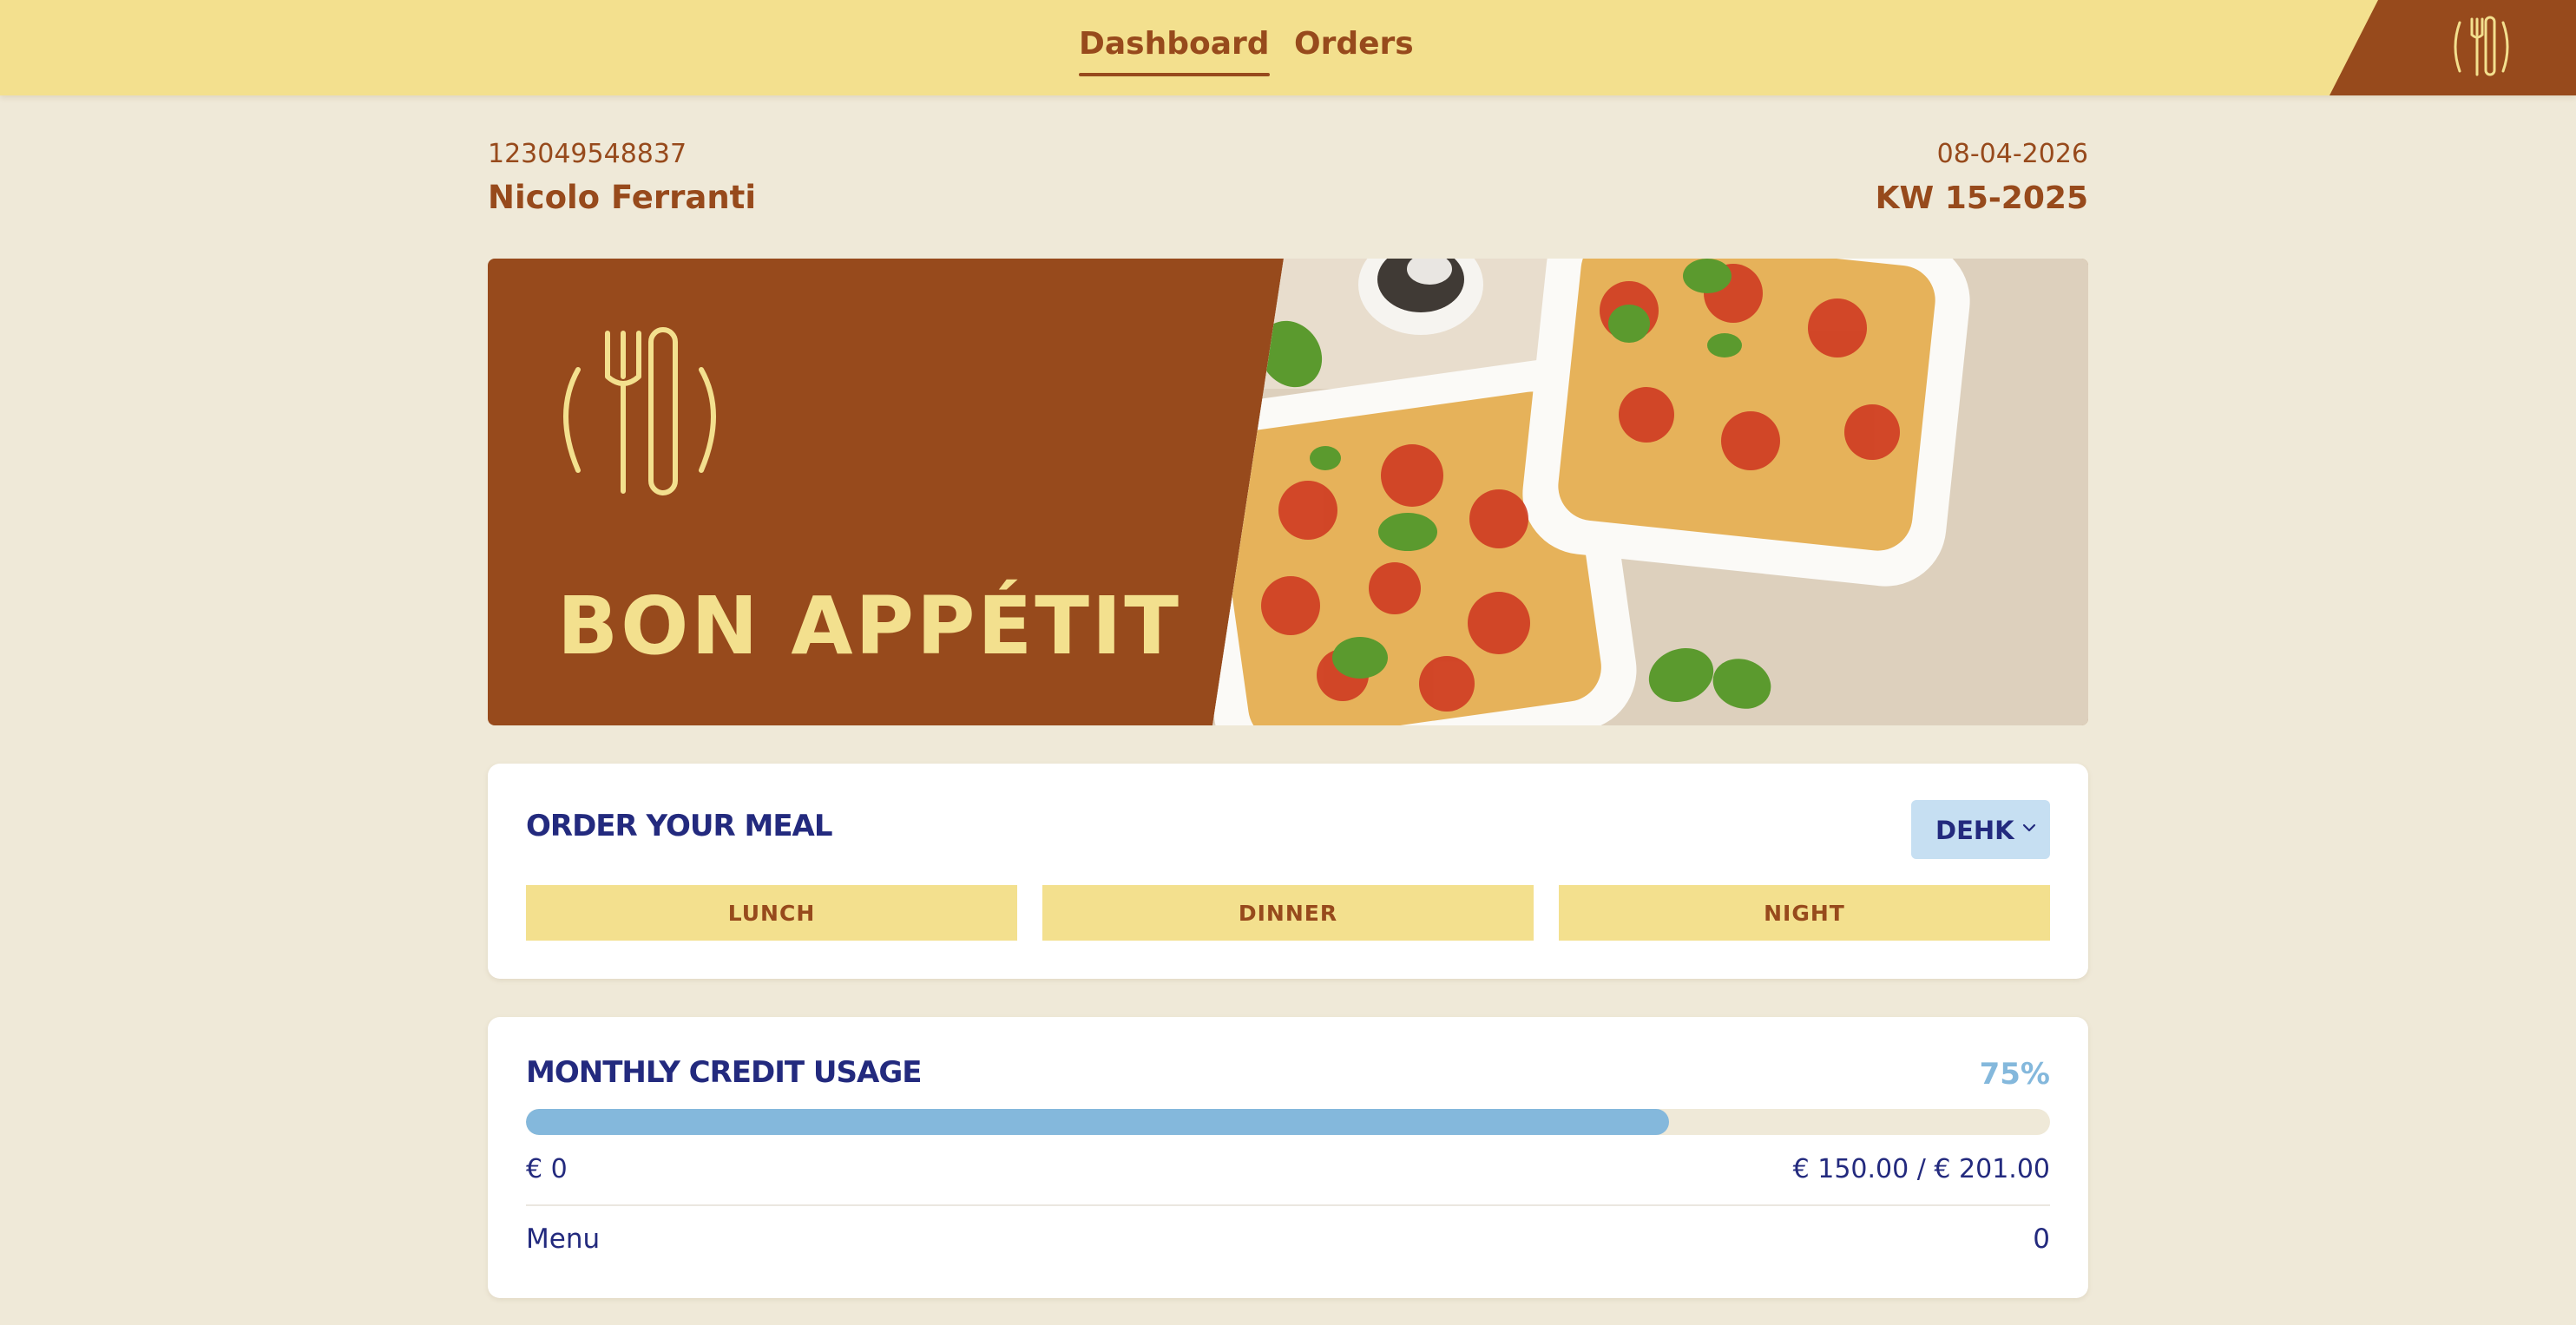  Describe the element at coordinates (2029, 827) in the screenshot. I see `chevron-down-icon` at that location.